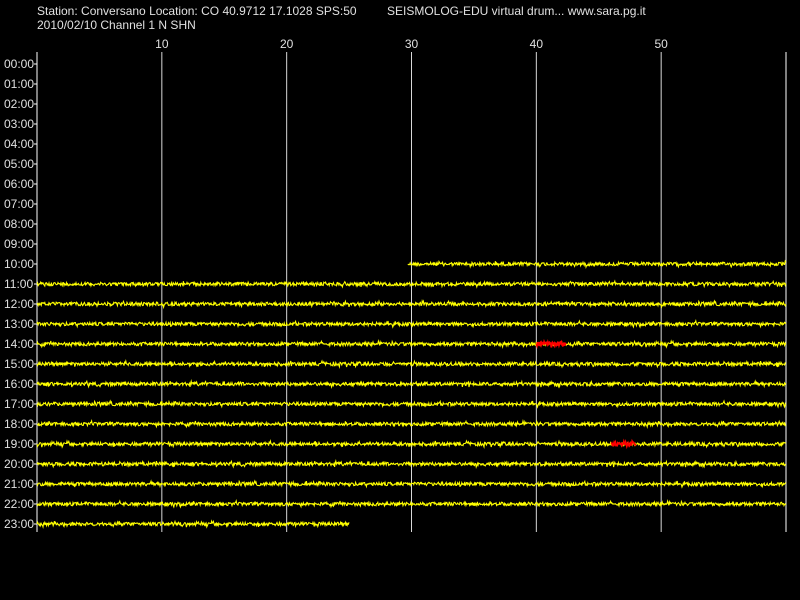  What do you see at coordinates (19, 184) in the screenshot?
I see `y-tick-label-0600: 06:00` at bounding box center [19, 184].